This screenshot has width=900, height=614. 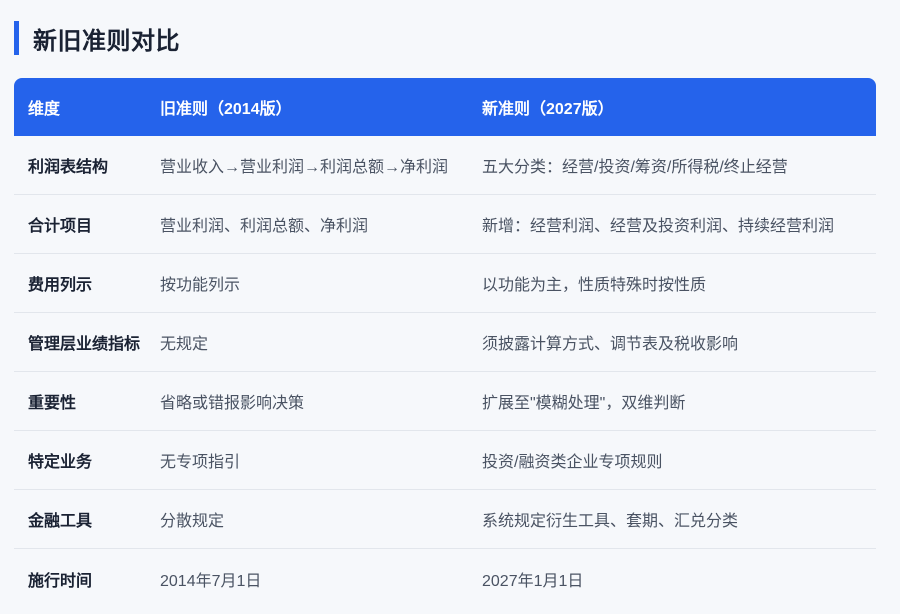 What do you see at coordinates (445, 460) in the screenshot?
I see `table-row: 特定业务 无专项指引 投资/融资类企业专项规则` at bounding box center [445, 460].